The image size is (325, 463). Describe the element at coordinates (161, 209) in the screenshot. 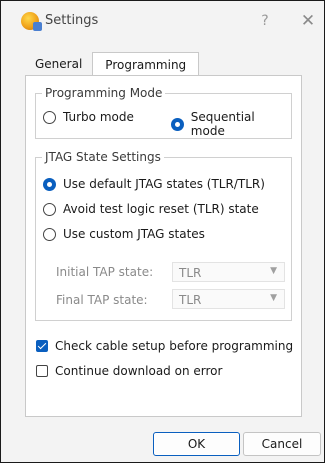

I see `radio-label: Avoid test logic reset (TLR) state` at that location.